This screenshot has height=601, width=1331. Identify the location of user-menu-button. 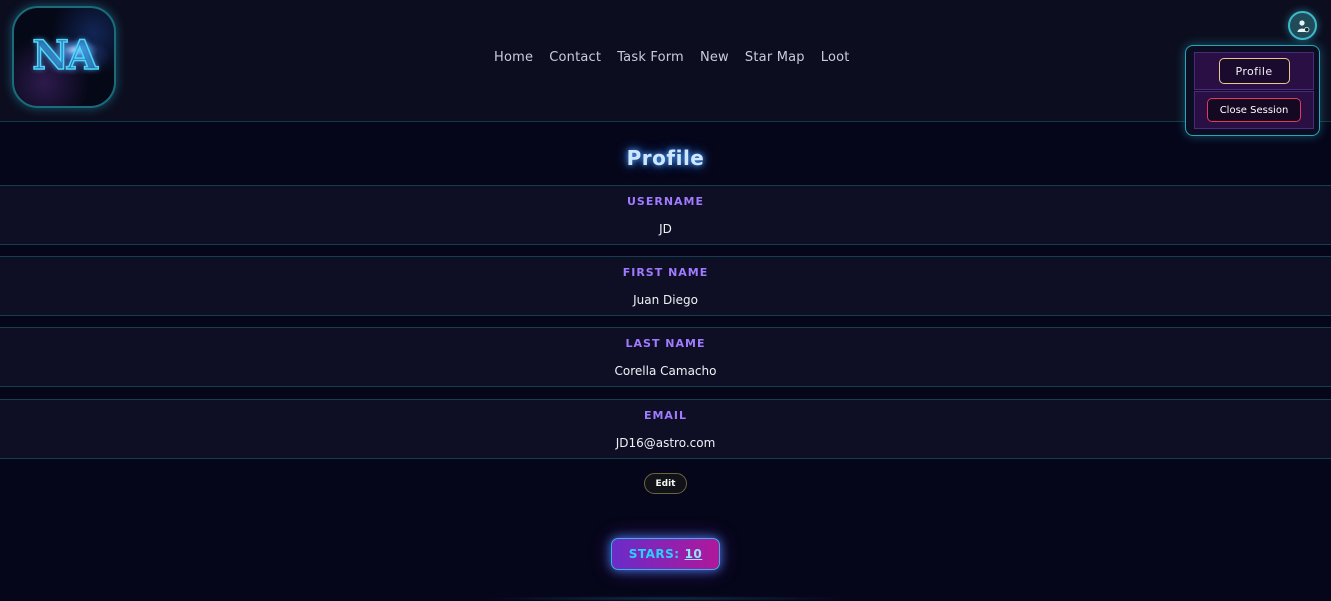
(1302, 25).